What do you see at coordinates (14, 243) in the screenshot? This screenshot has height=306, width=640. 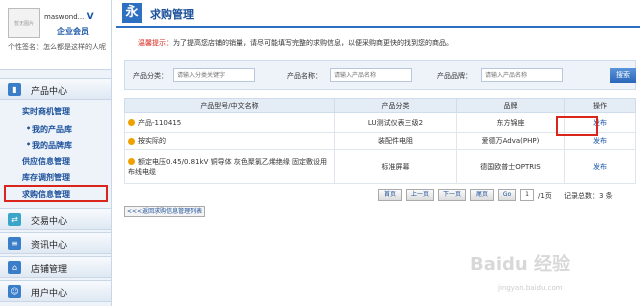 I see `news-icon: ≡` at bounding box center [14, 243].